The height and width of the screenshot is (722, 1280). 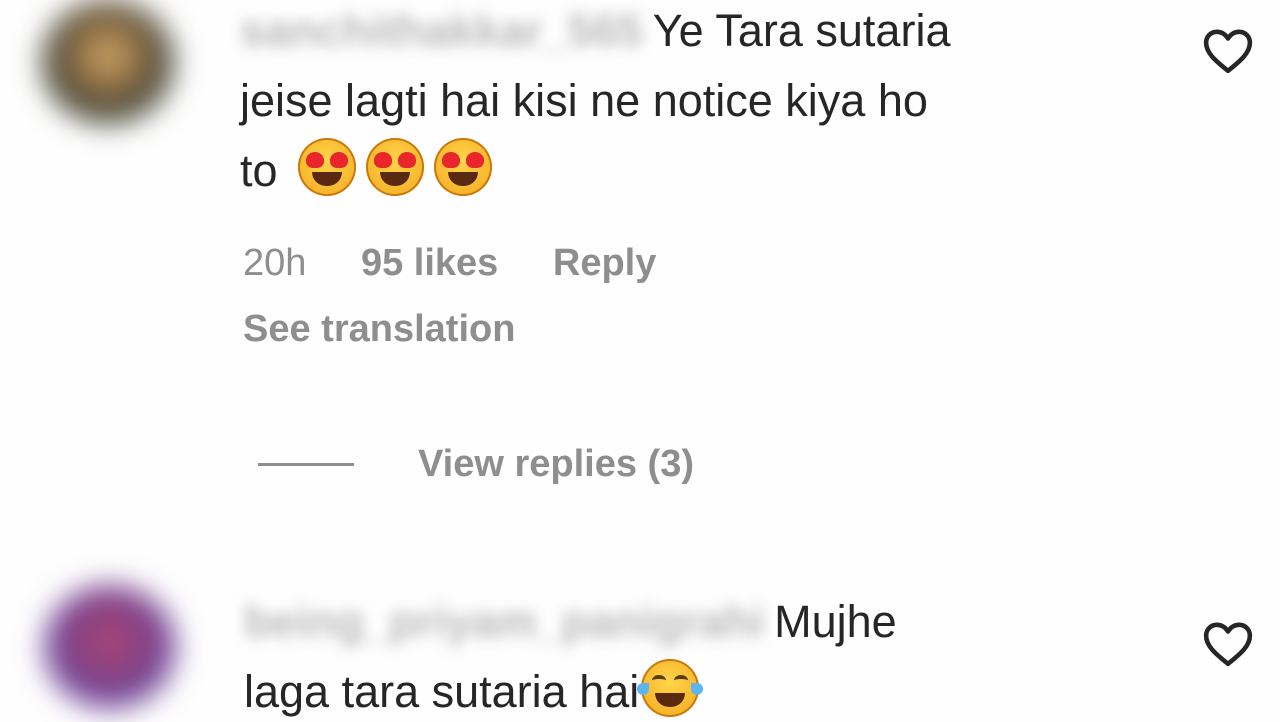 What do you see at coordinates (584, 100) in the screenshot?
I see `comment-line-2: jeise lagti hai kisi ne notice kiya ho` at bounding box center [584, 100].